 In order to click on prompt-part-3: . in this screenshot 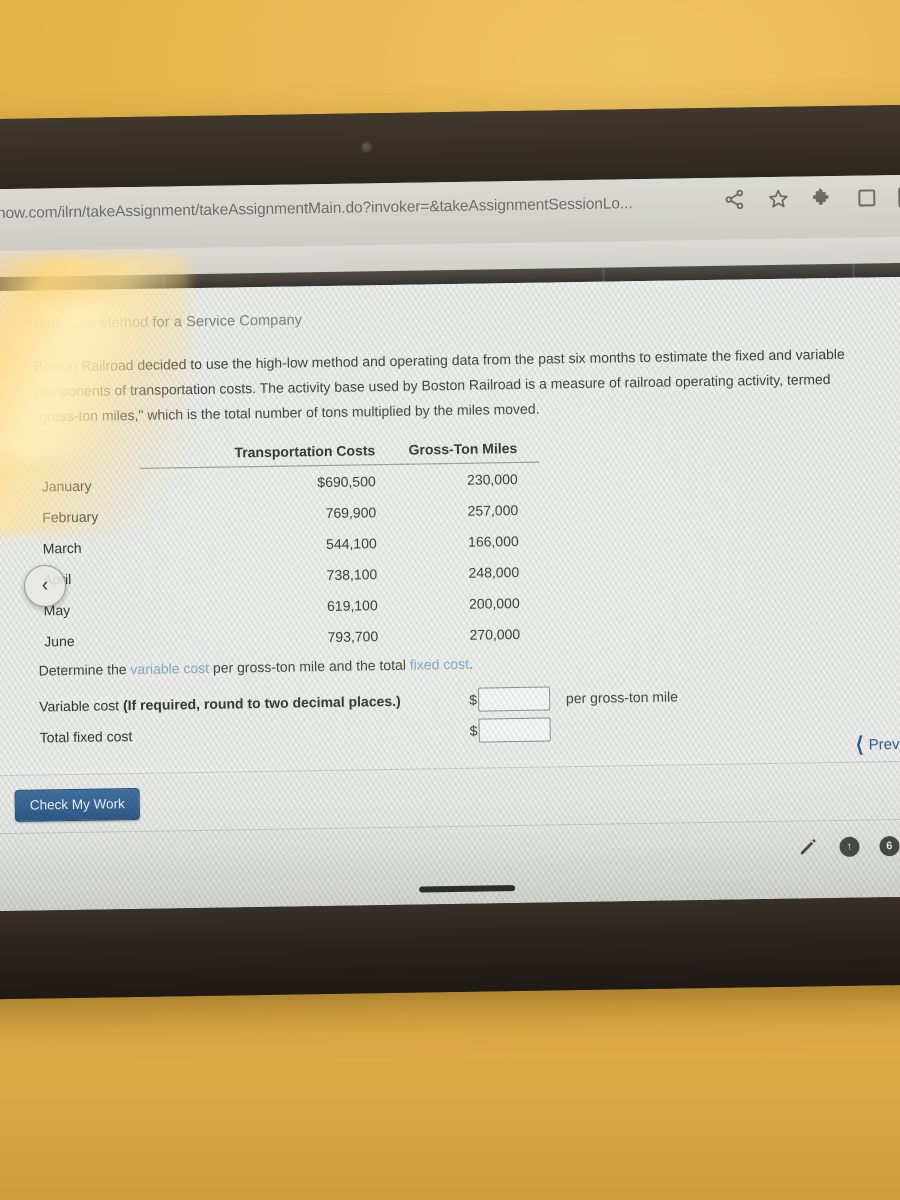, I will do `click(470, 663)`.